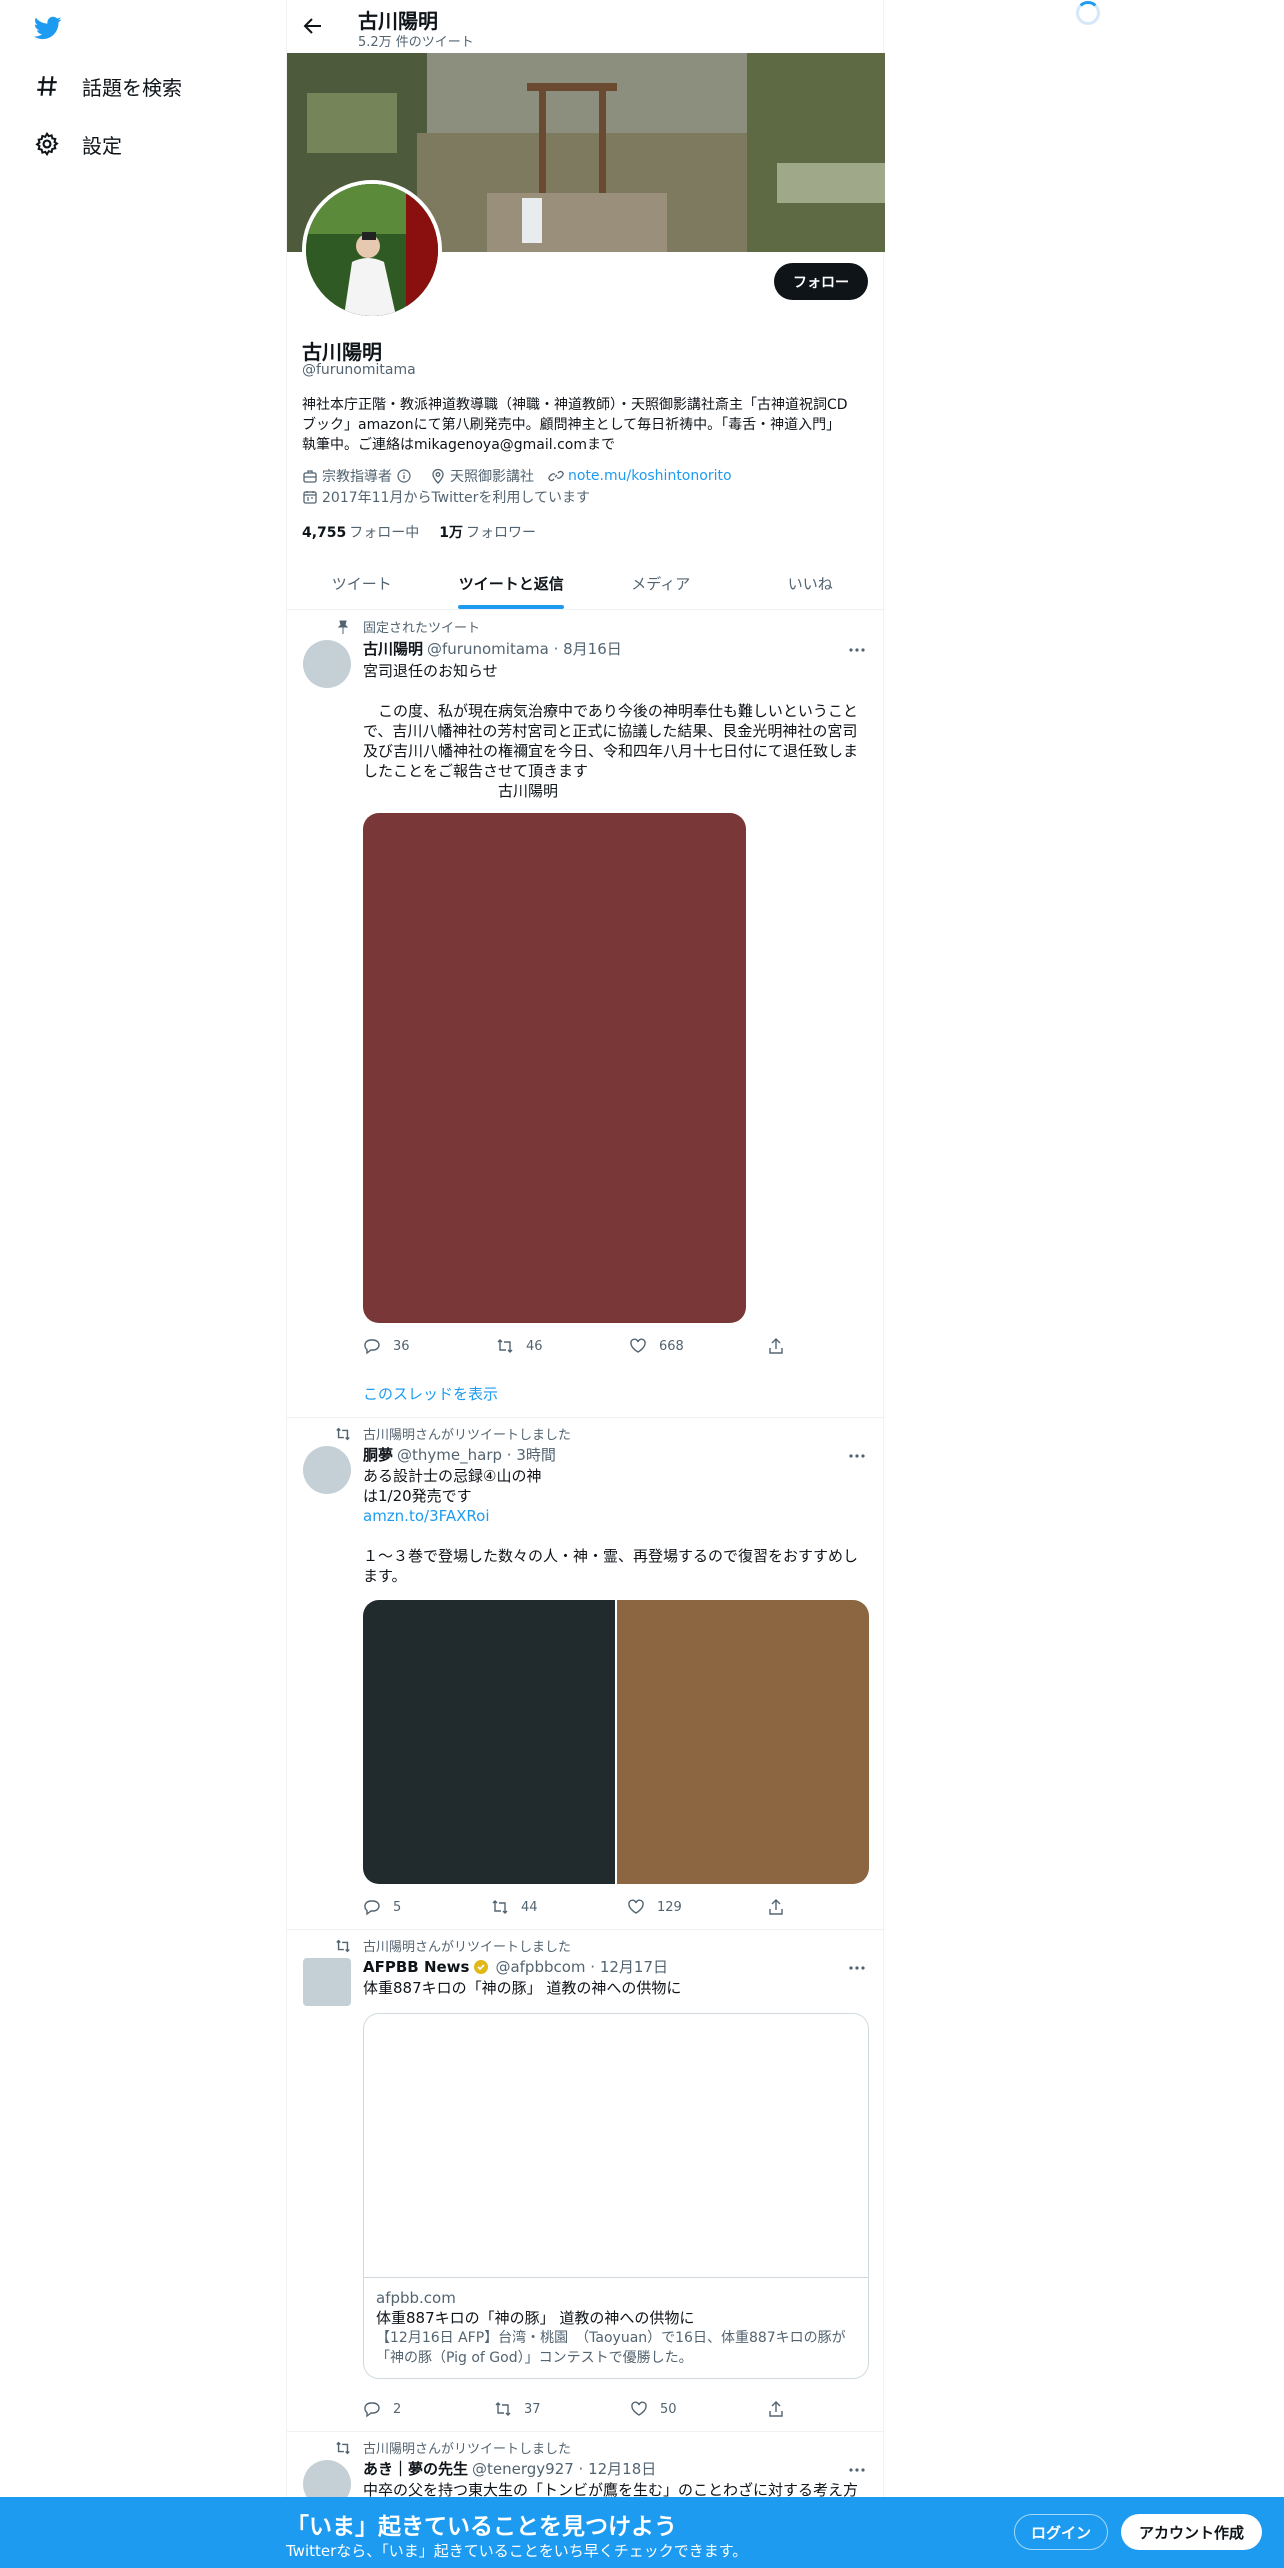 This screenshot has height=2568, width=1284. I want to click on tweet-author-name: 胴夢, so click(378, 1454).